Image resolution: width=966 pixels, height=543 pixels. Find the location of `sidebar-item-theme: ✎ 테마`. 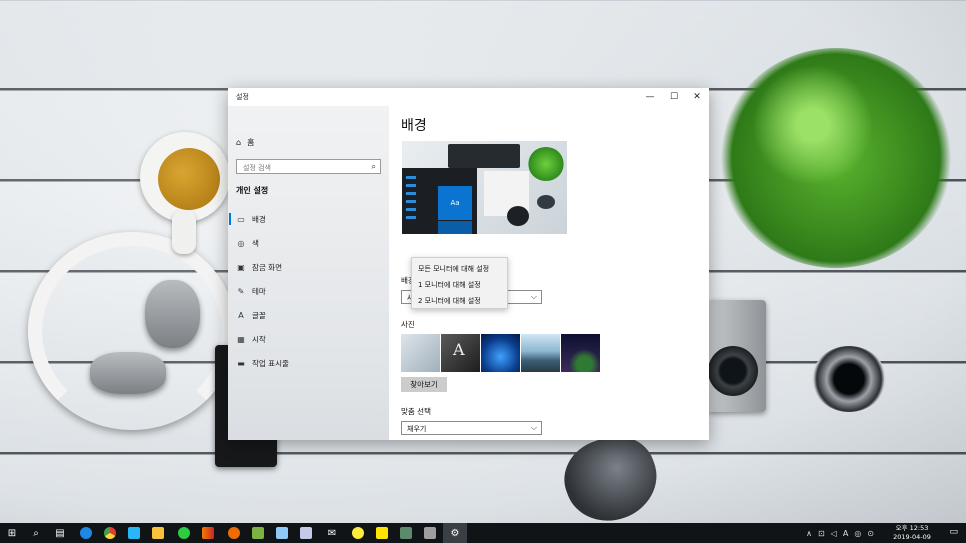

sidebar-item-theme: ✎ 테마 is located at coordinates (308, 291).